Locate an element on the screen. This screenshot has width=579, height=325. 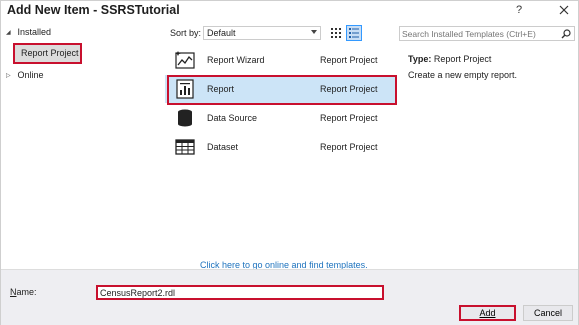
tree-item-online-label: Online is located at coordinates (30, 75).